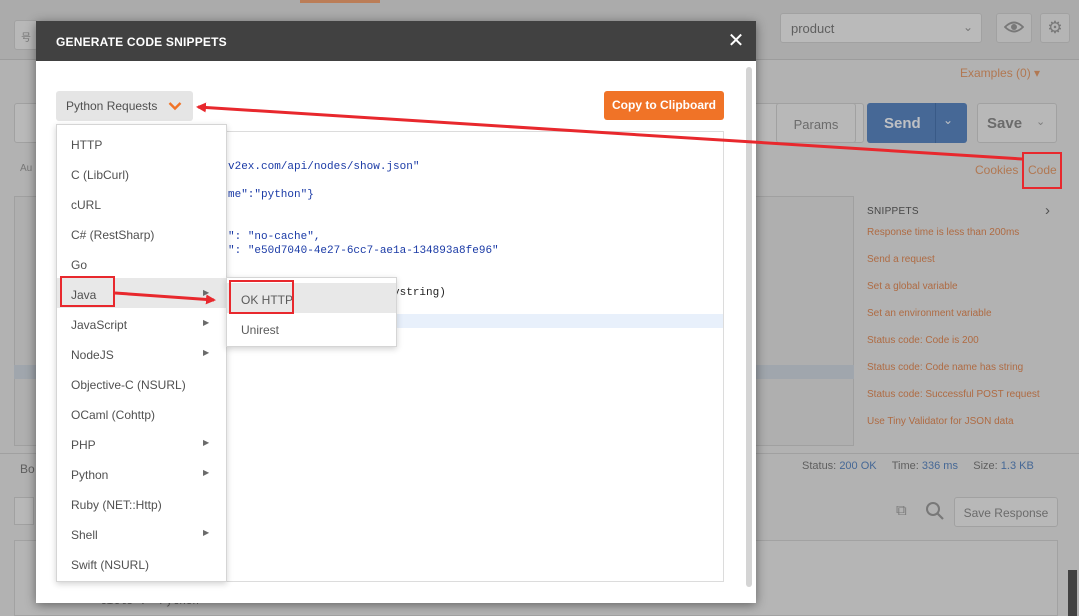 This screenshot has height=616, width=1079. I want to click on language-menu-item-label: NodeJS, so click(92, 355).